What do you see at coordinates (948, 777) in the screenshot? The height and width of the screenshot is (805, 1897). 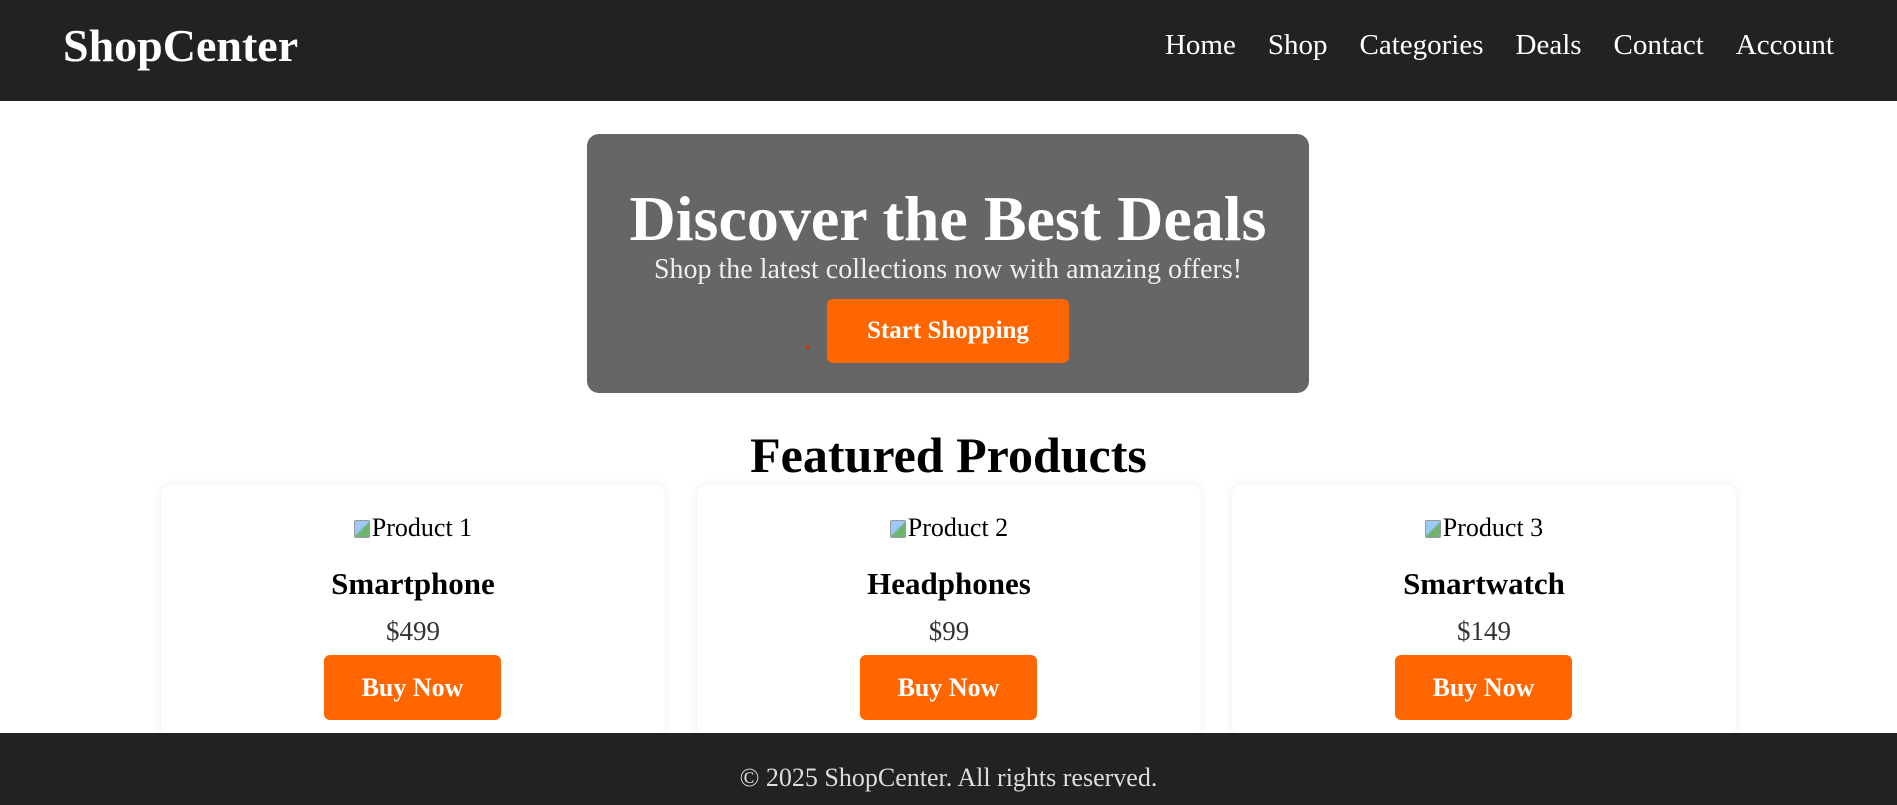 I see `copyright-text: © 2025 ShopCenter. All rights reserved.` at bounding box center [948, 777].